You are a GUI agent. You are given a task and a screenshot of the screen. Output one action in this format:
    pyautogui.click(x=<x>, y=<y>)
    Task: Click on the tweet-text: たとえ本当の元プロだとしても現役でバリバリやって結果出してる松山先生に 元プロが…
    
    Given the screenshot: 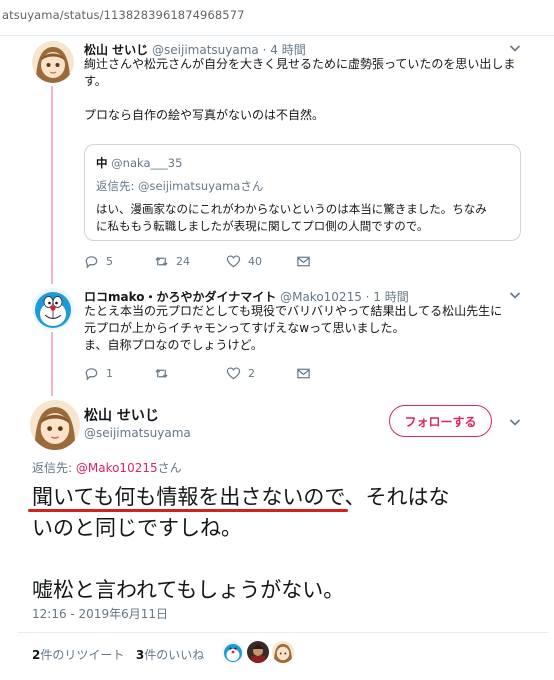 What is the action you would take?
    pyautogui.click(x=306, y=328)
    